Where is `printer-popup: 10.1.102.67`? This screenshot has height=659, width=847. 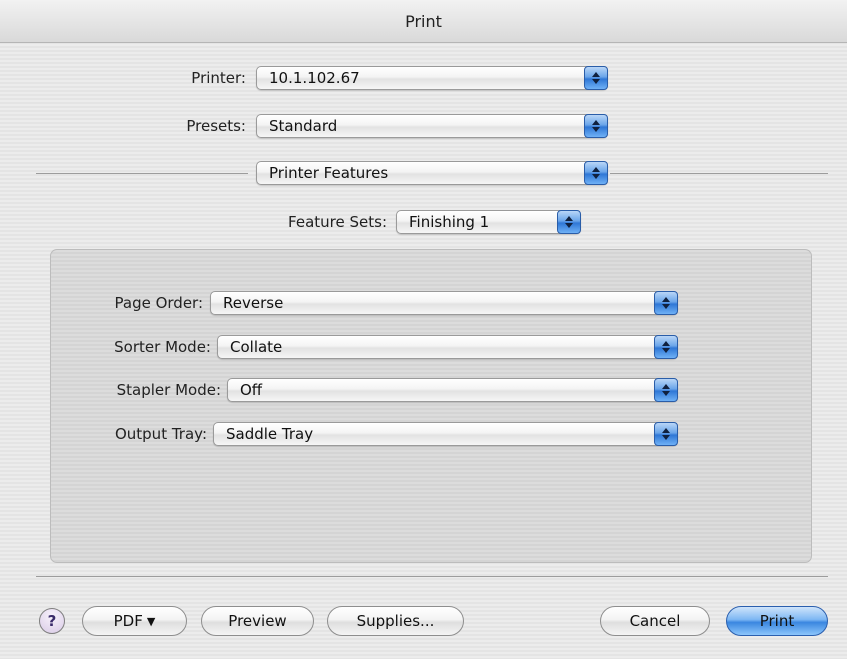
printer-popup: 10.1.102.67 is located at coordinates (432, 78).